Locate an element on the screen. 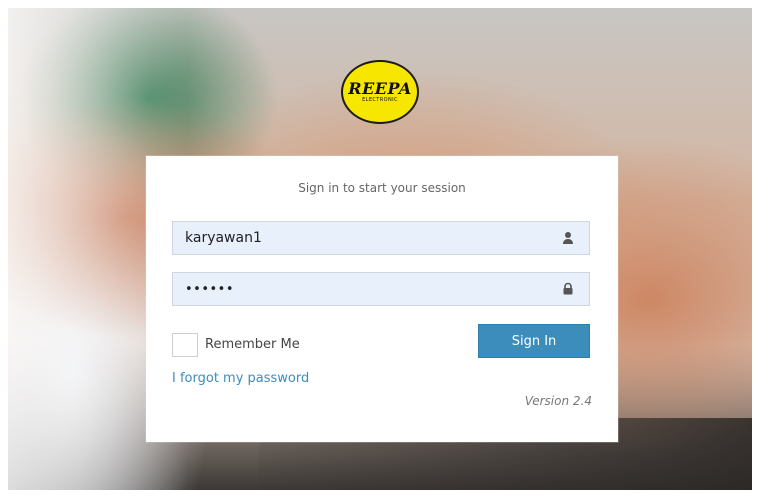  username-input is located at coordinates (364, 238).